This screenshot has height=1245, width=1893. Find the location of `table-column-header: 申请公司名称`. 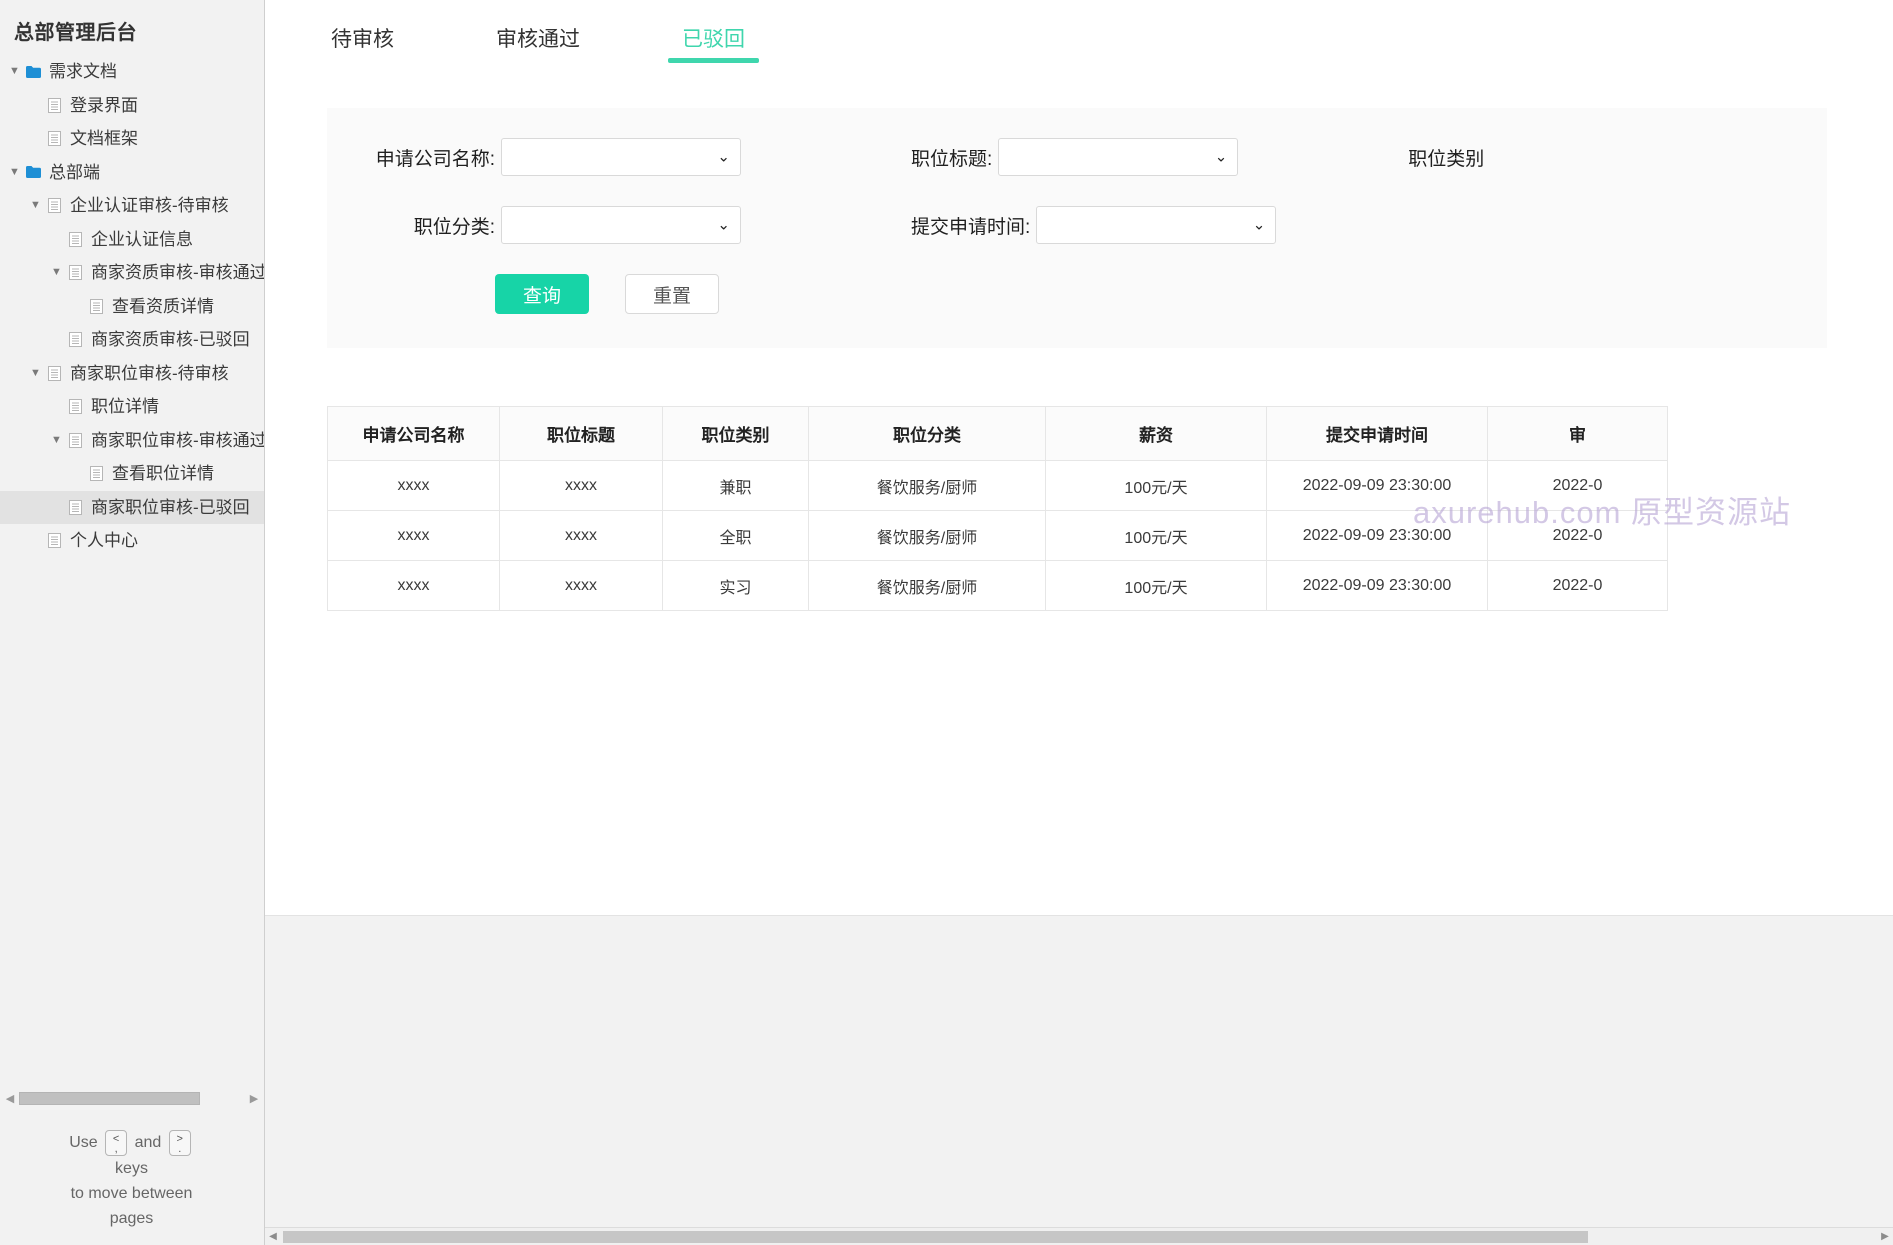

table-column-header: 申请公司名称 is located at coordinates (413, 433).